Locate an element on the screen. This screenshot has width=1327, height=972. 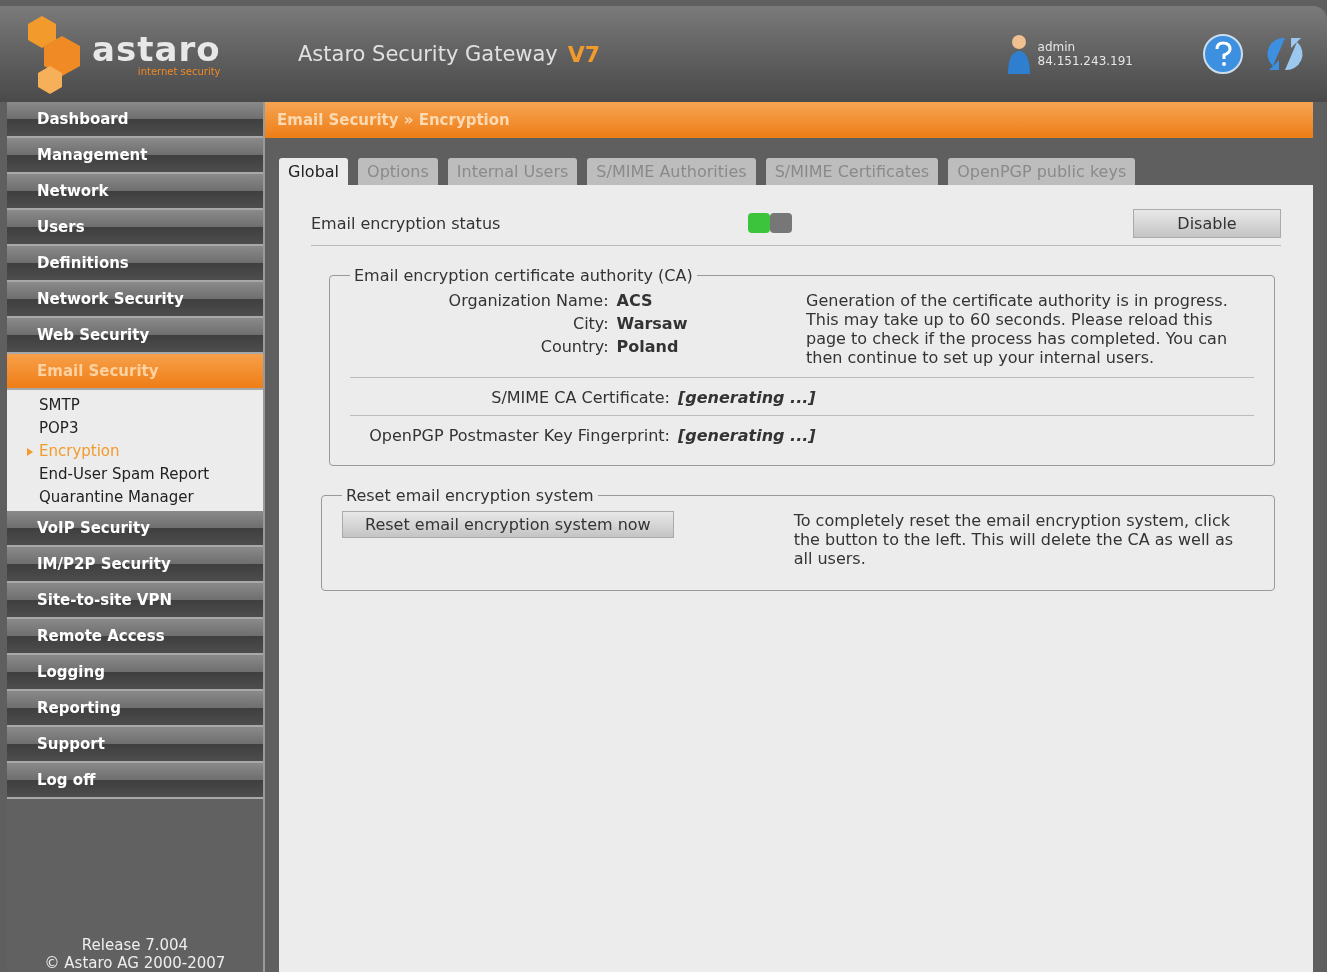
field-label: Country: is located at coordinates (574, 346).